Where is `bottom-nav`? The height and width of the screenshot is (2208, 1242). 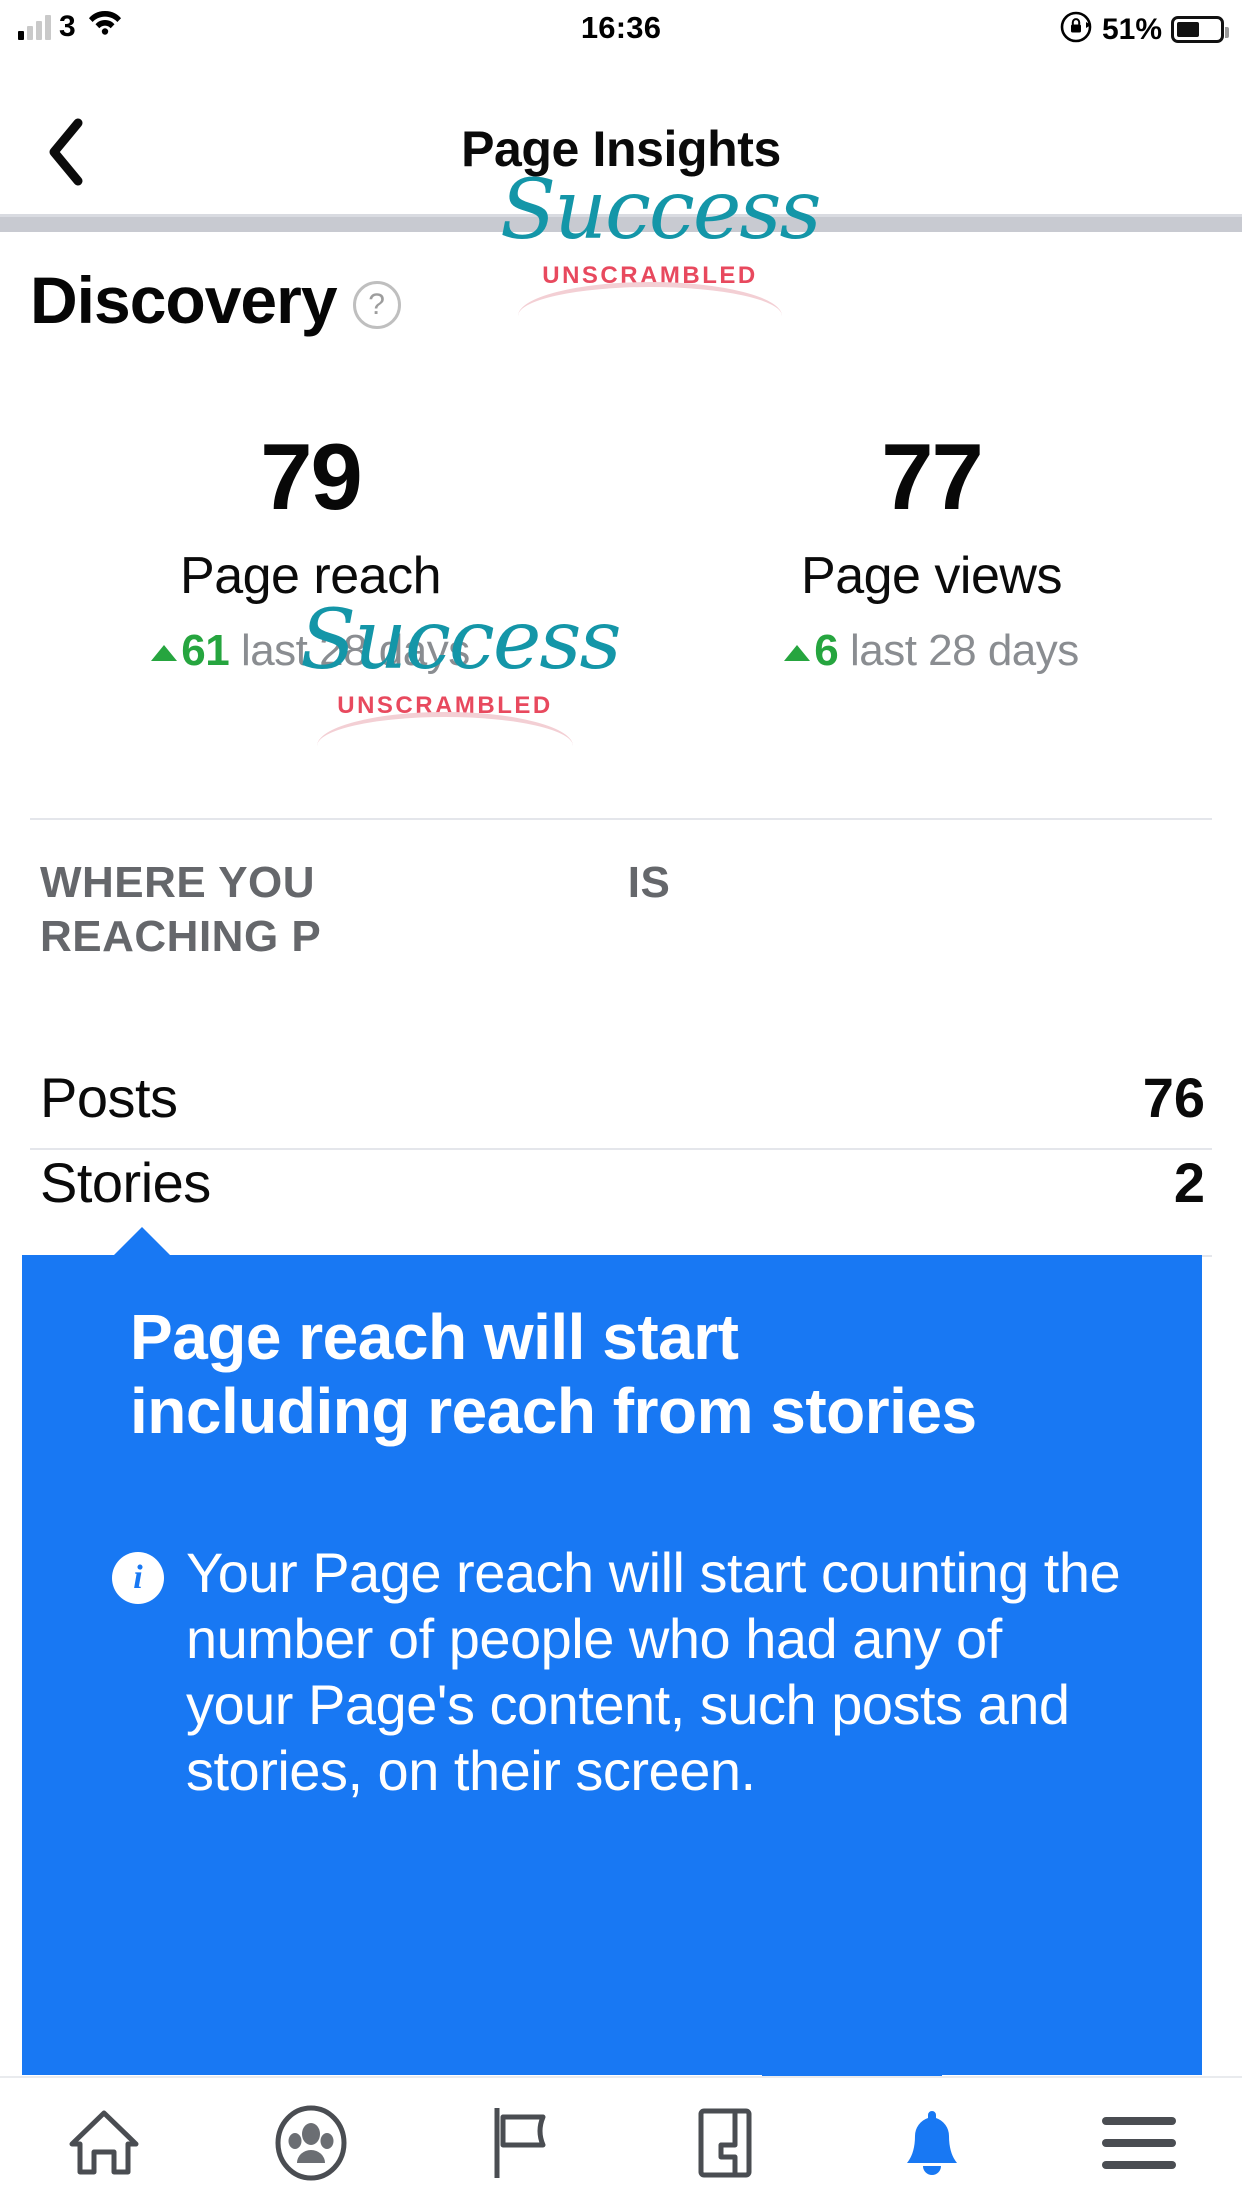
bottom-nav is located at coordinates (621, 2142).